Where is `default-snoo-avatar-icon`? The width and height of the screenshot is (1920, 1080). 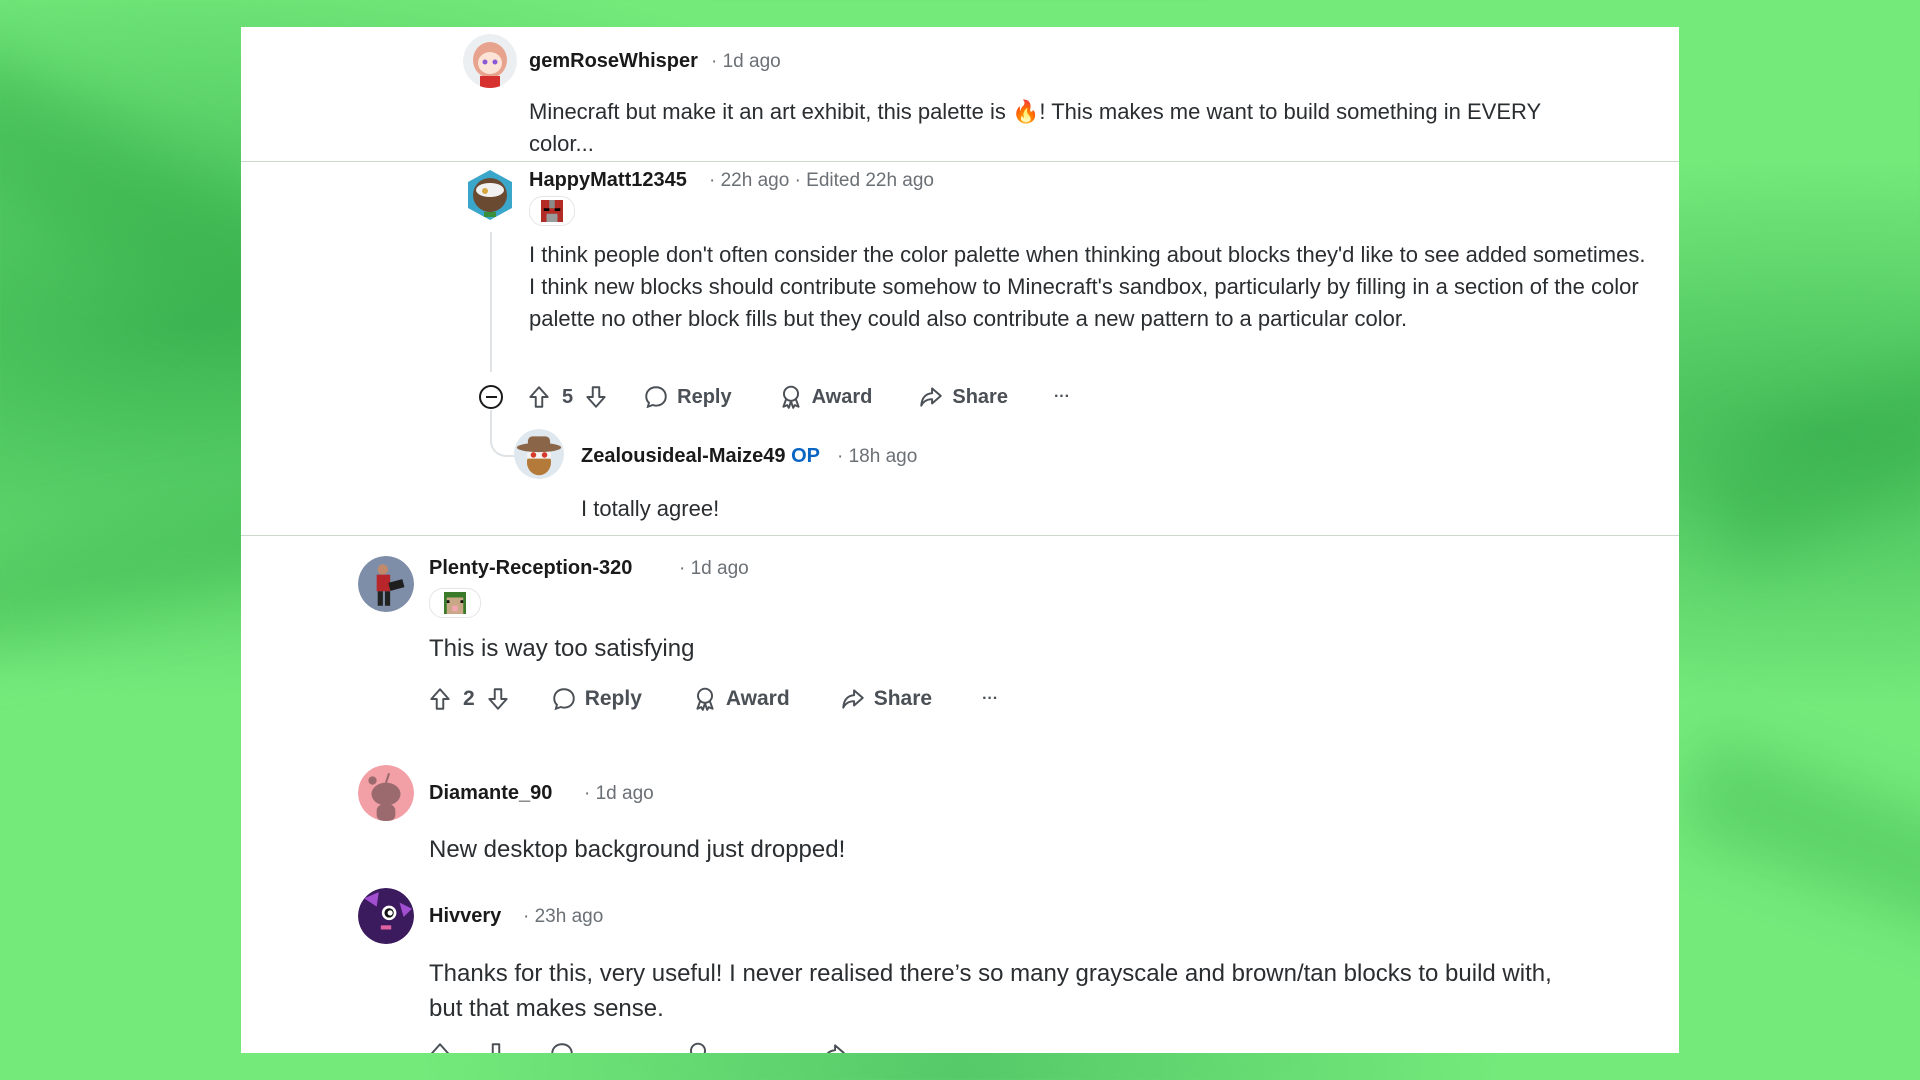 default-snoo-avatar-icon is located at coordinates (386, 793).